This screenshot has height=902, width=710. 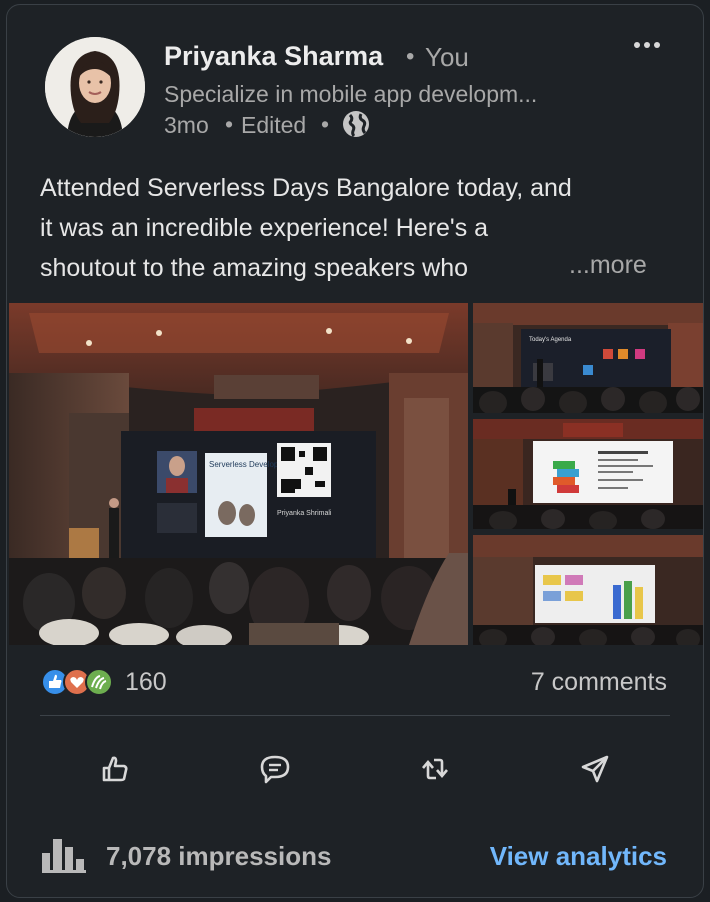 I want to click on relation-label: You, so click(x=447, y=57).